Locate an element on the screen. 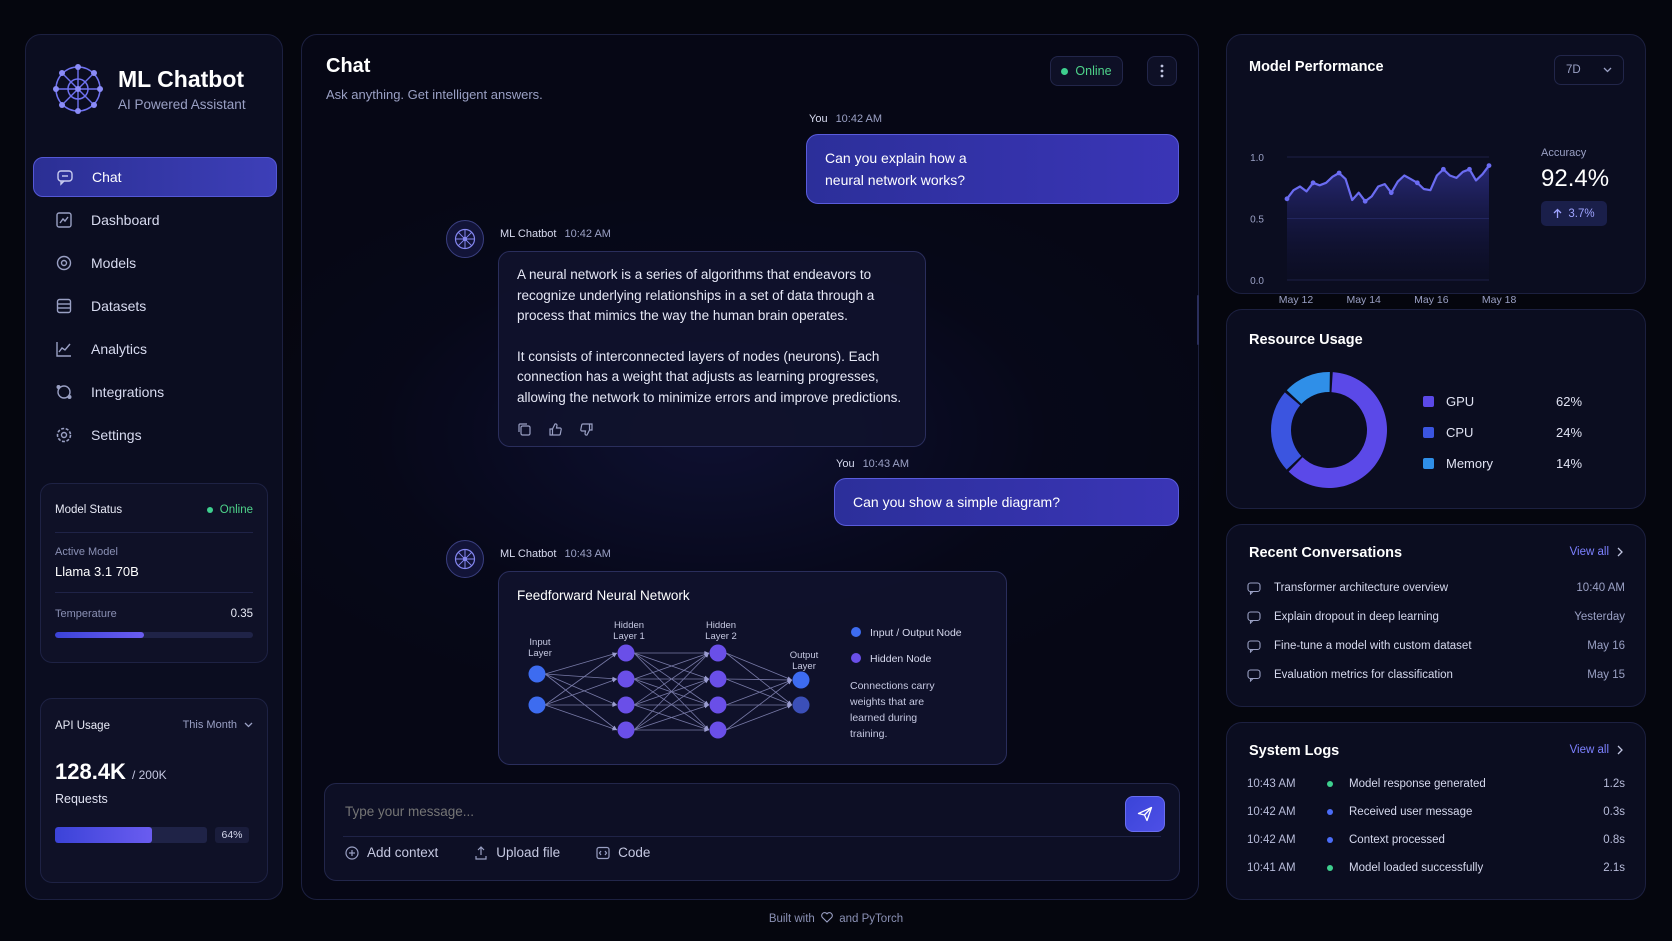 This screenshot has width=1672, height=941. add-context-button: Add context is located at coordinates (391, 852).